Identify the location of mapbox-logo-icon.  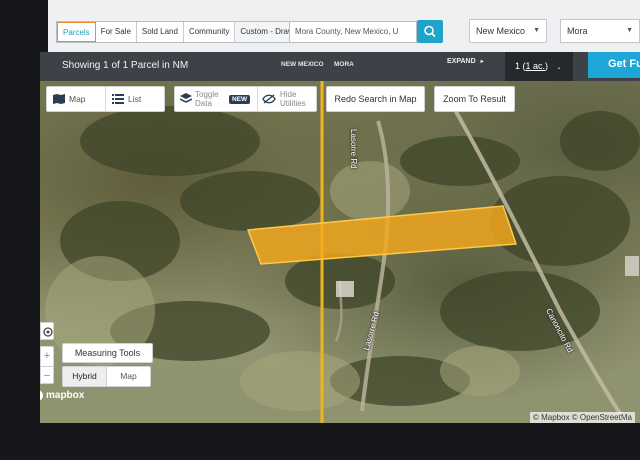
(41, 395).